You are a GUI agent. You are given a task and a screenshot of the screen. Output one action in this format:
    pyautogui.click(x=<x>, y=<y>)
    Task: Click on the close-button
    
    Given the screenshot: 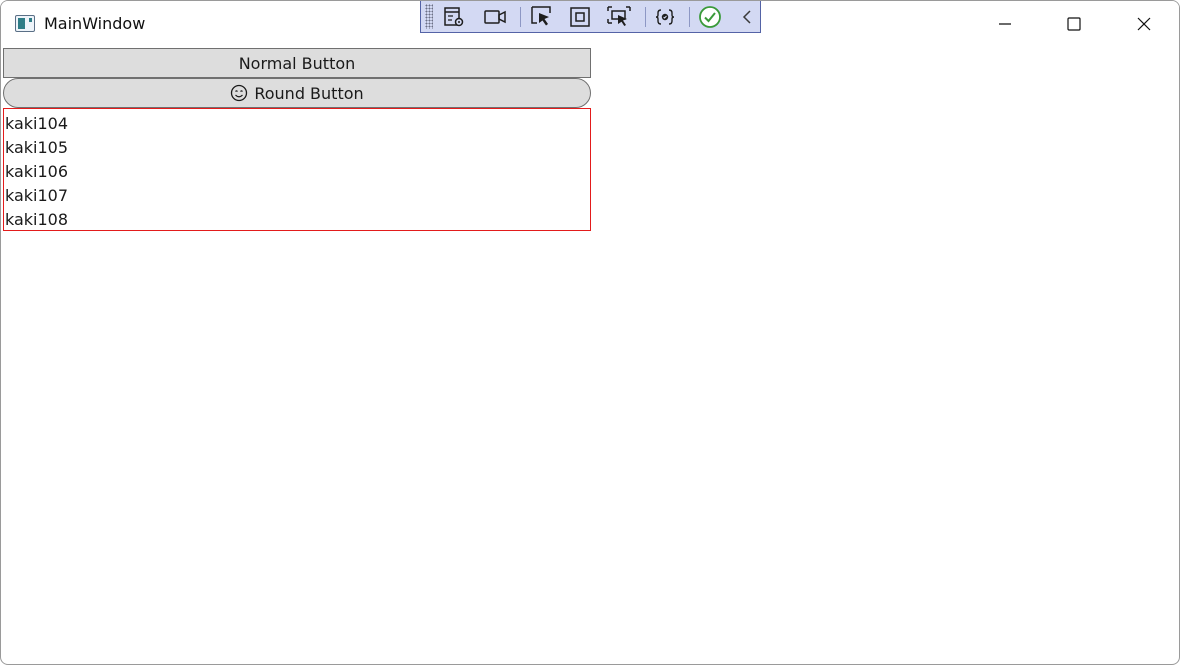 What is the action you would take?
    pyautogui.click(x=1144, y=24)
    